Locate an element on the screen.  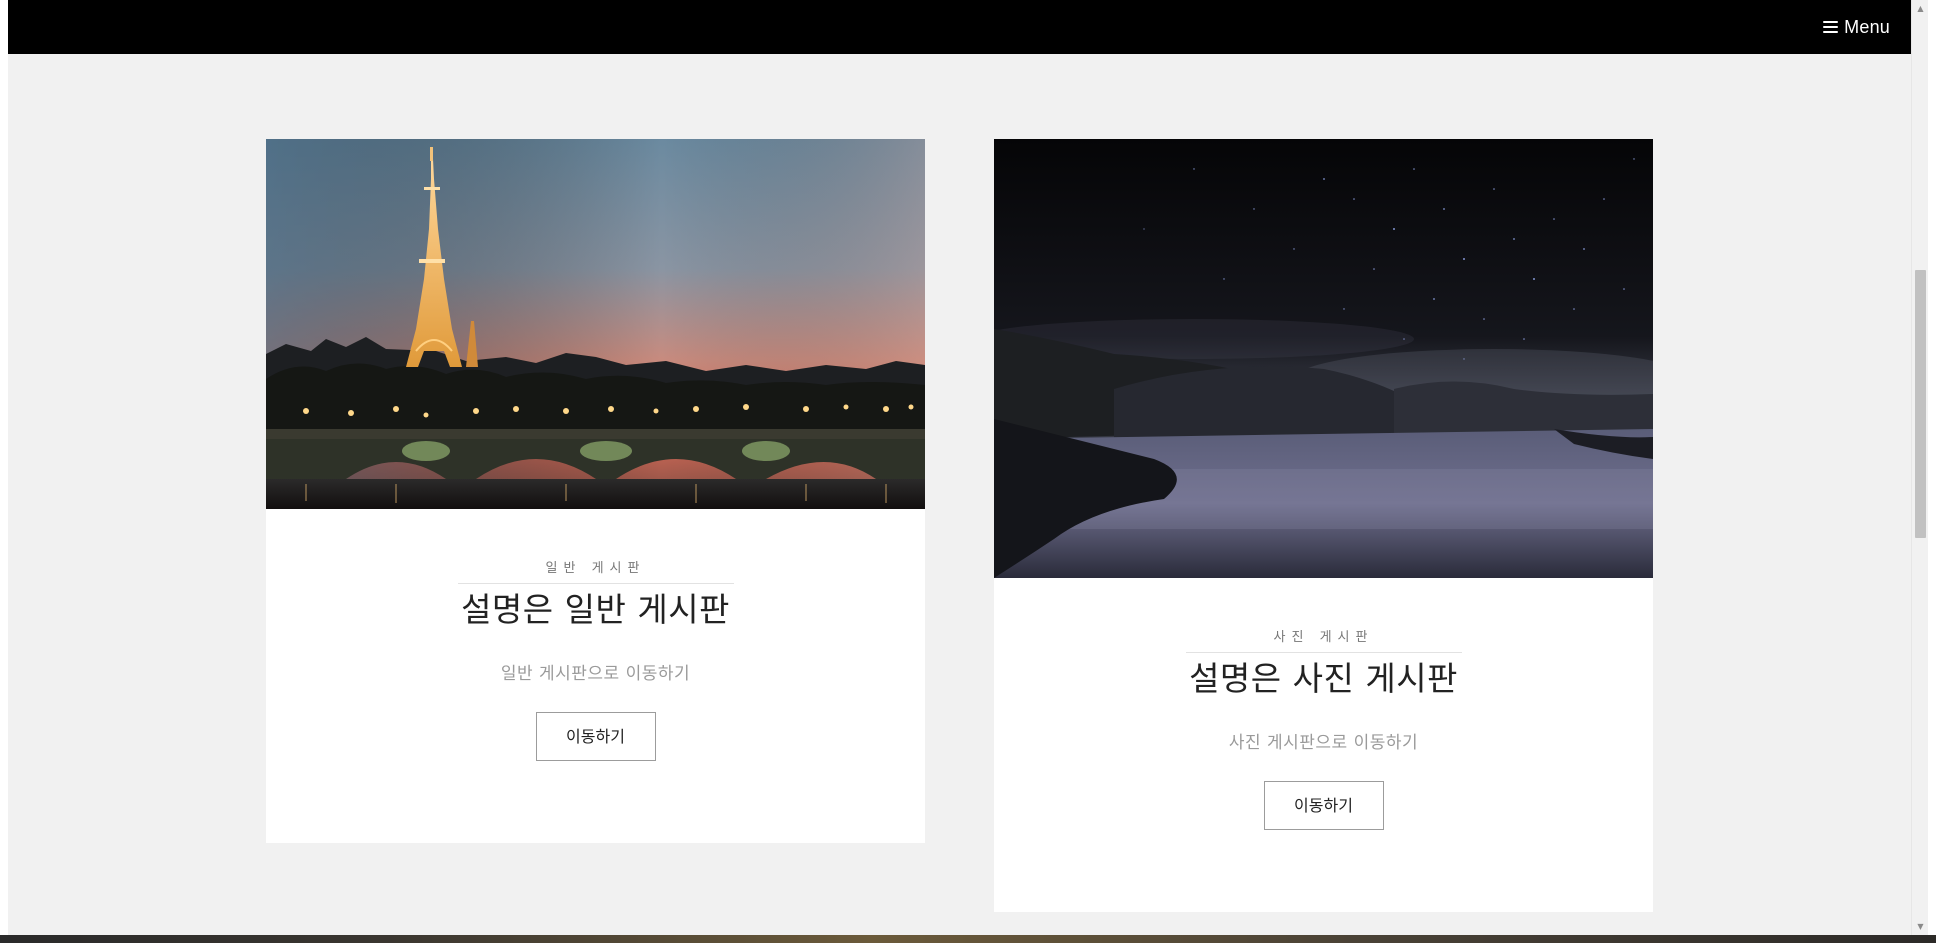
go-general-board-button: 이동하기 is located at coordinates (595, 736).